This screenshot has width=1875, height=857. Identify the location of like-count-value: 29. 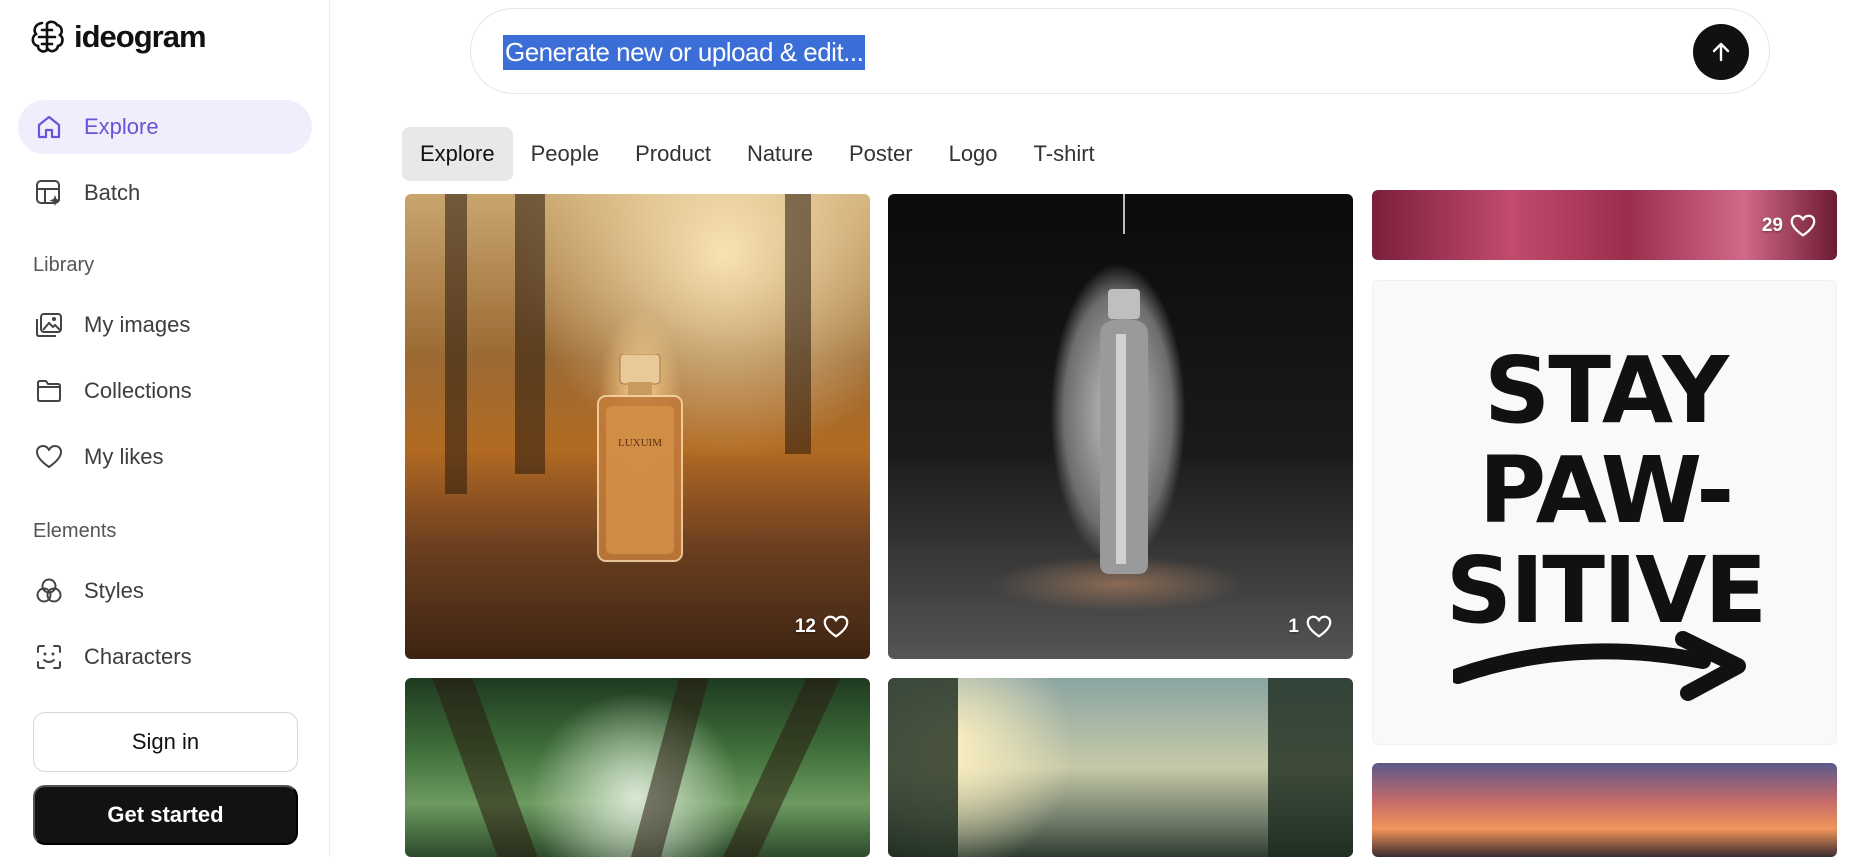
(1772, 225).